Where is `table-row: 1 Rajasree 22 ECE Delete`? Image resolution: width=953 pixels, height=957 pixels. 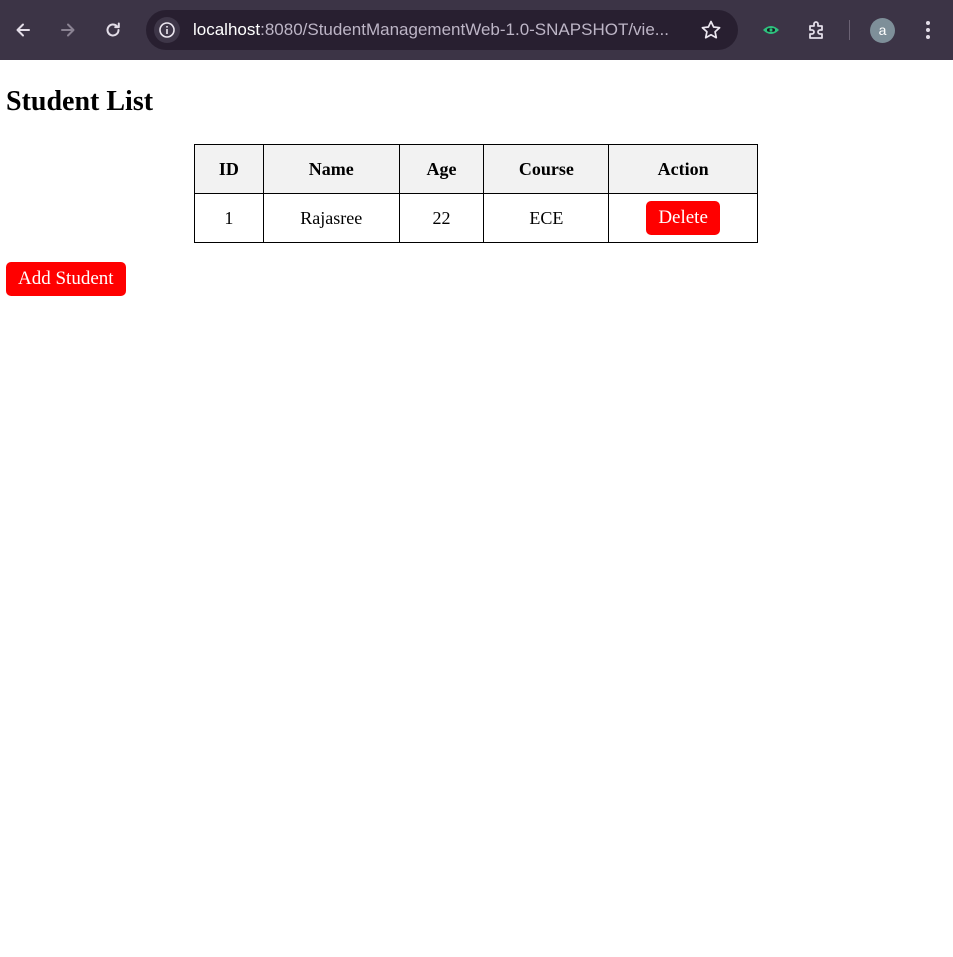
table-row: 1 Rajasree 22 ECE Delete is located at coordinates (476, 218).